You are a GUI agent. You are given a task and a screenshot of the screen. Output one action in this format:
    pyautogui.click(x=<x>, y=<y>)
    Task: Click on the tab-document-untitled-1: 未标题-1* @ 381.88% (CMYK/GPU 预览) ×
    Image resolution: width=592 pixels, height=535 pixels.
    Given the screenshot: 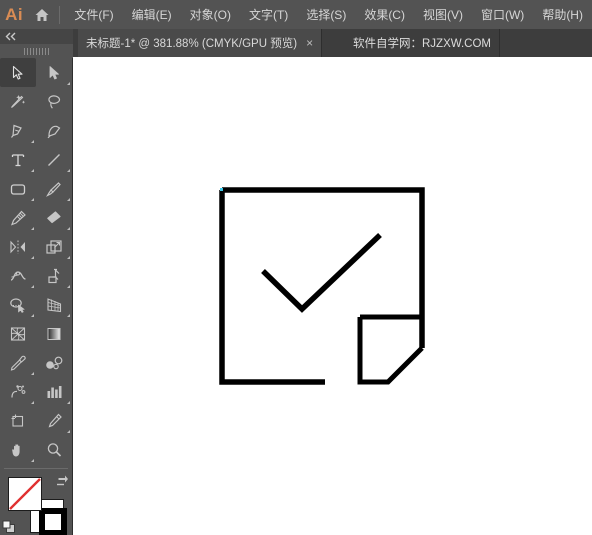 What is the action you would take?
    pyautogui.click(x=200, y=43)
    